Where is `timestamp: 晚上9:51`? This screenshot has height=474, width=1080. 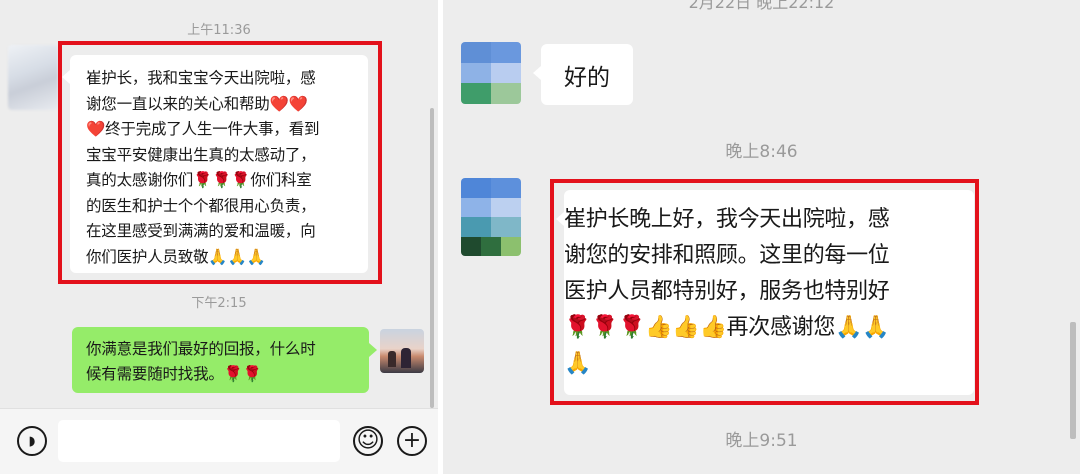
timestamp: 晚上9:51 is located at coordinates (761, 441).